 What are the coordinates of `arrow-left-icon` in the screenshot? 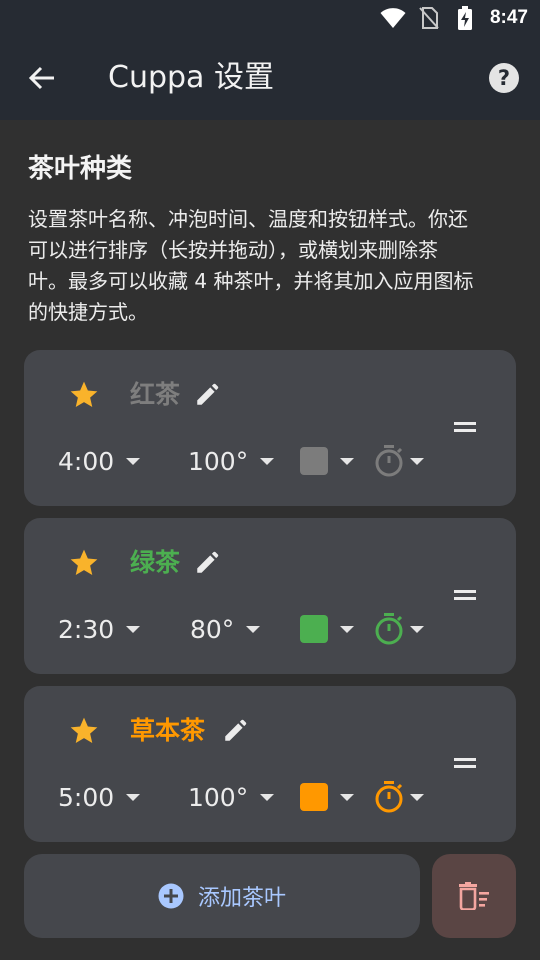 It's located at (41, 78).